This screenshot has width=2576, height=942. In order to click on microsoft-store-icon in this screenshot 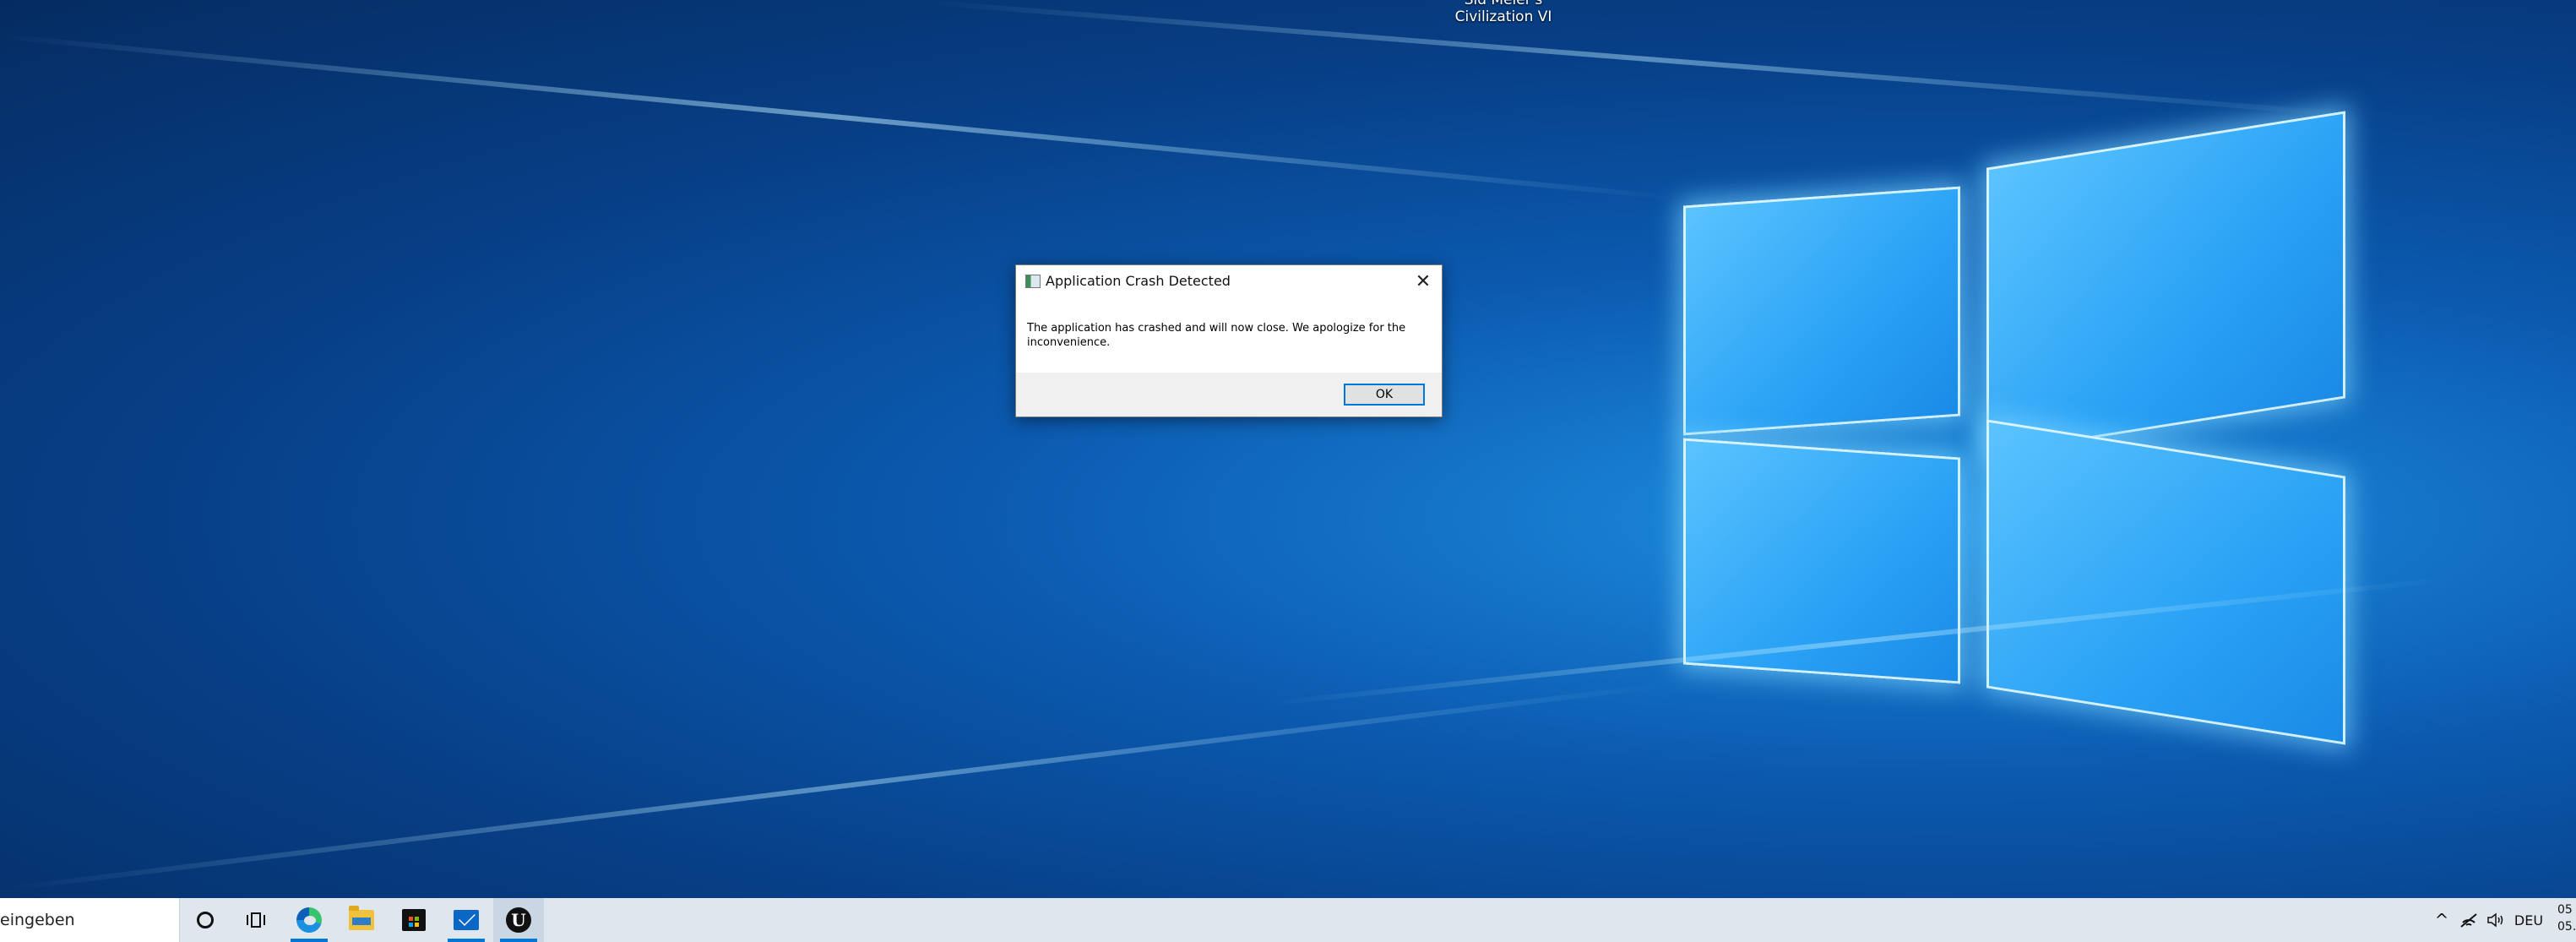, I will do `click(414, 920)`.